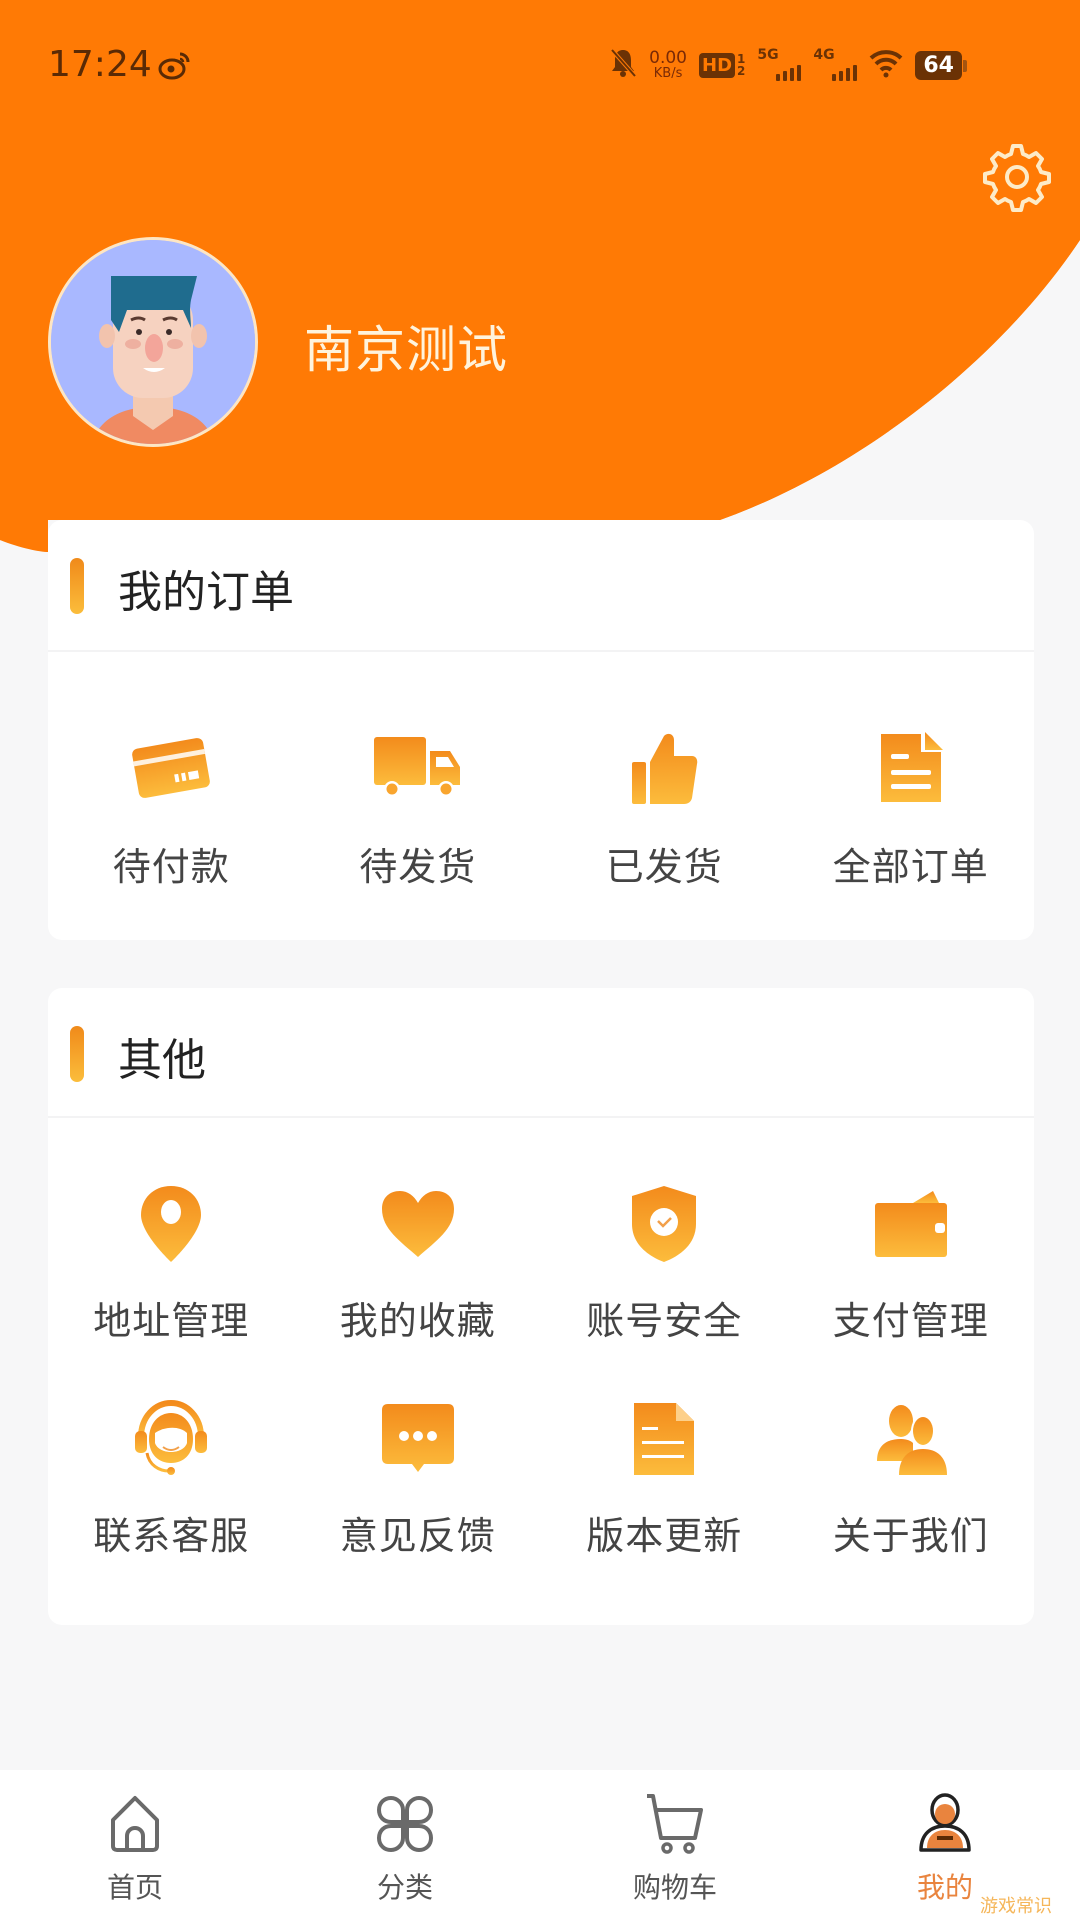  What do you see at coordinates (171, 867) in the screenshot?
I see `order-item-label: 待付款` at bounding box center [171, 867].